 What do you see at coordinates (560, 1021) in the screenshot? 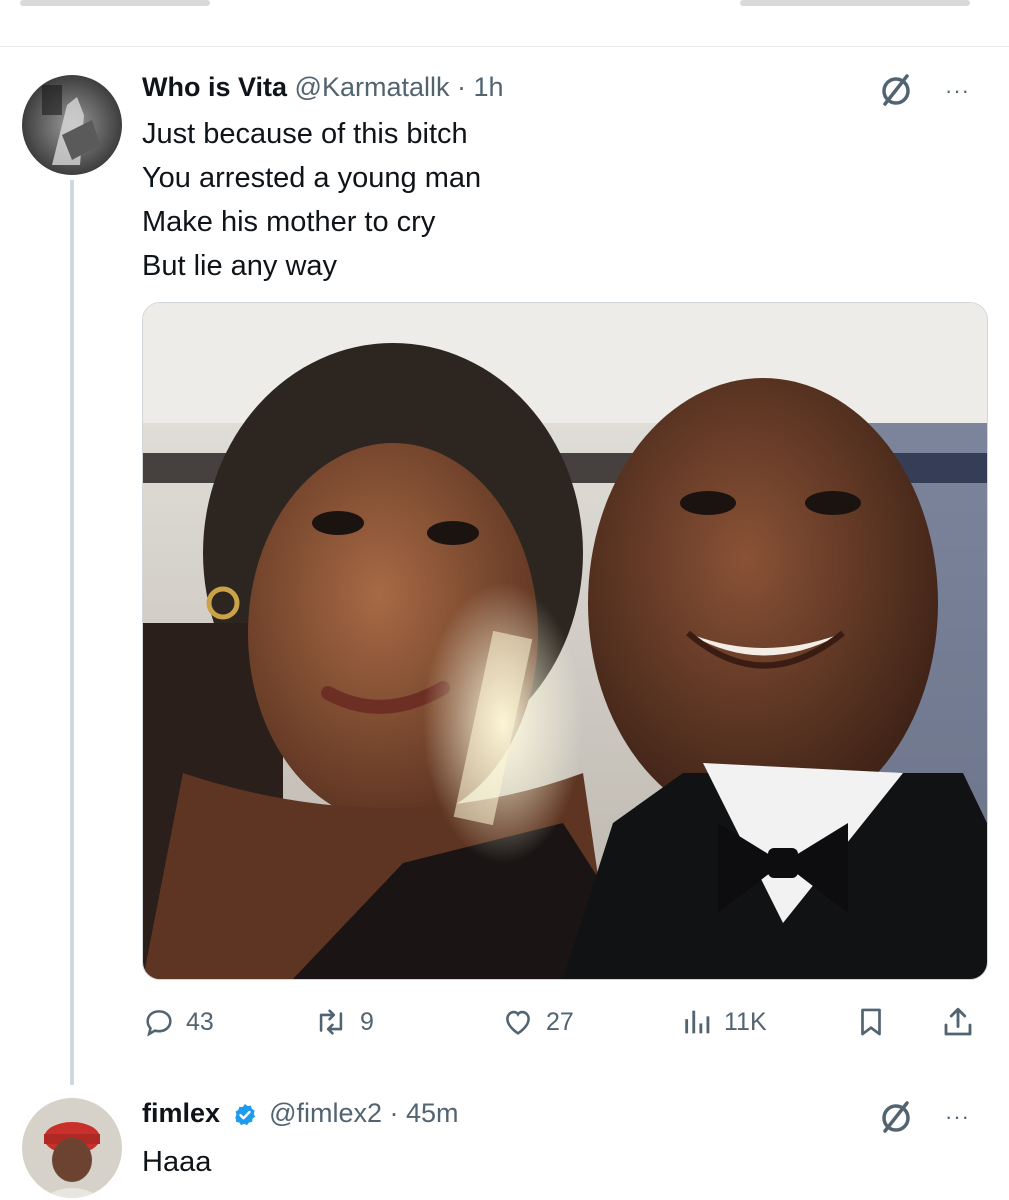
I see `like-count: 27` at bounding box center [560, 1021].